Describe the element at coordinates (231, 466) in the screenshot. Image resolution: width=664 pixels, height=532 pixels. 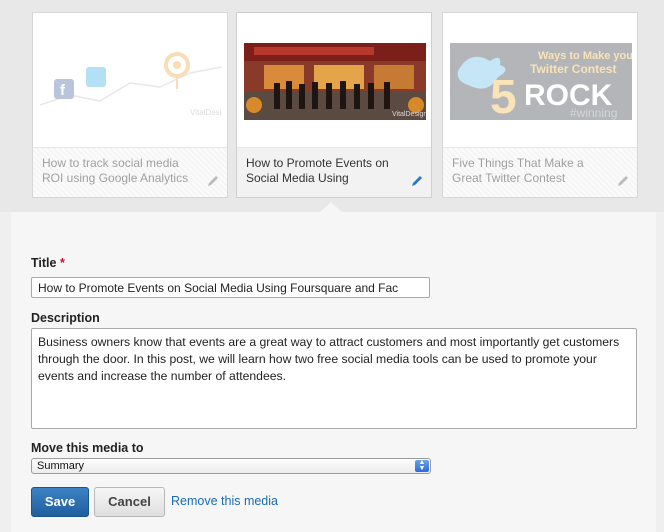
I see `move-media-select: Summary ▲ ▼` at that location.